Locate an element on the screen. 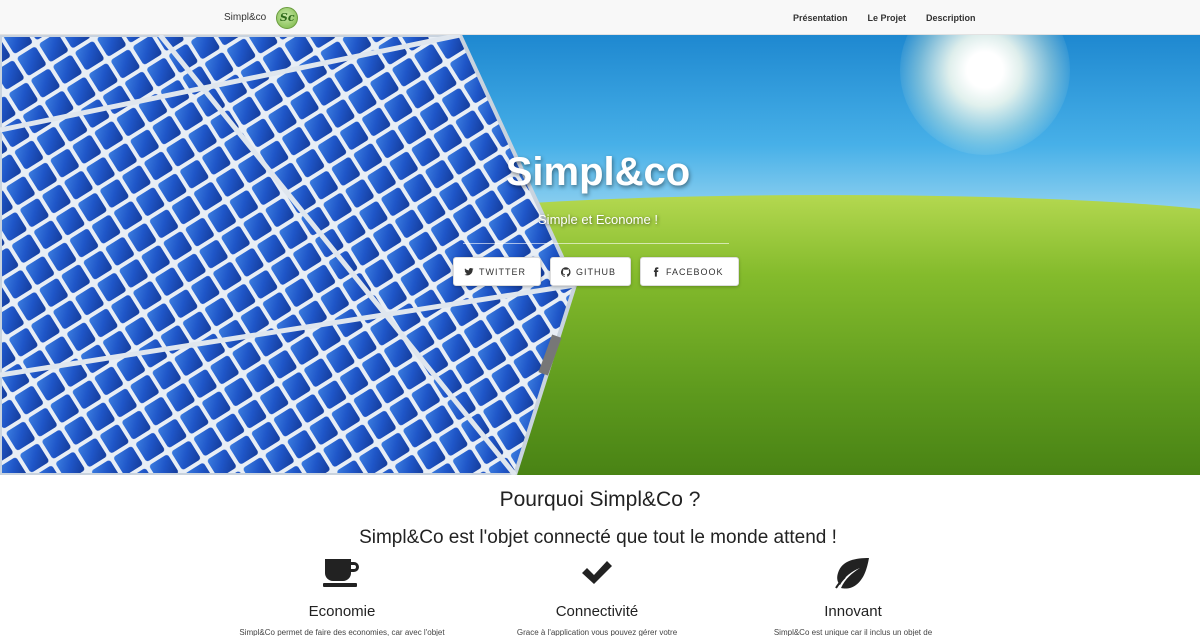 The image size is (1200, 636). twitter-button: TWITTER is located at coordinates (497, 271).